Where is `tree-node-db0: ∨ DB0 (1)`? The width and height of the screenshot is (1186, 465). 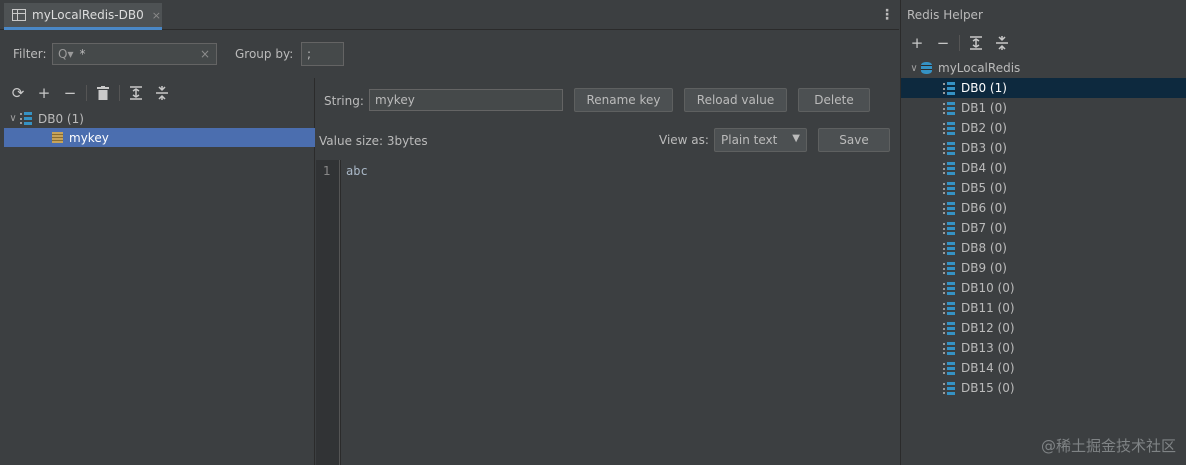
tree-node-db0: ∨ DB0 (1) is located at coordinates (157, 118).